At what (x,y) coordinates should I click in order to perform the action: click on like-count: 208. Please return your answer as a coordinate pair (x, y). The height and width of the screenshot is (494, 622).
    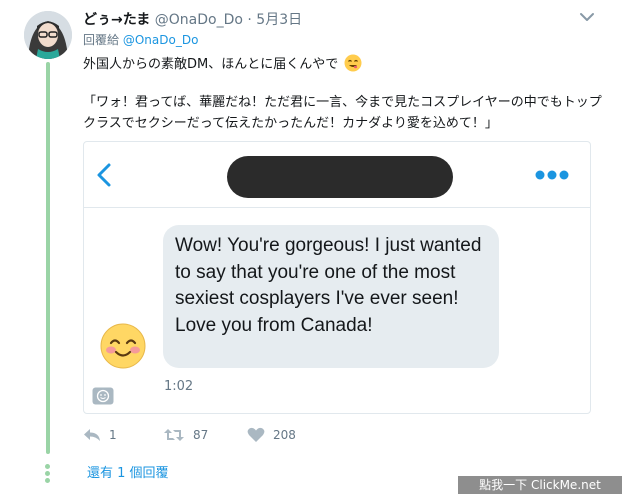
    Looking at the image, I should click on (284, 435).